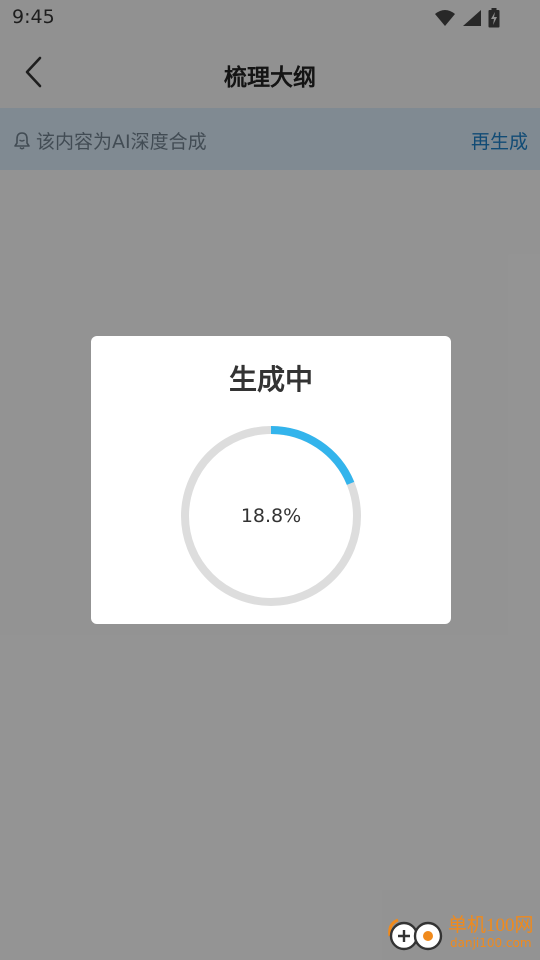  I want to click on watermark-name: 单机100网, so click(491, 925).